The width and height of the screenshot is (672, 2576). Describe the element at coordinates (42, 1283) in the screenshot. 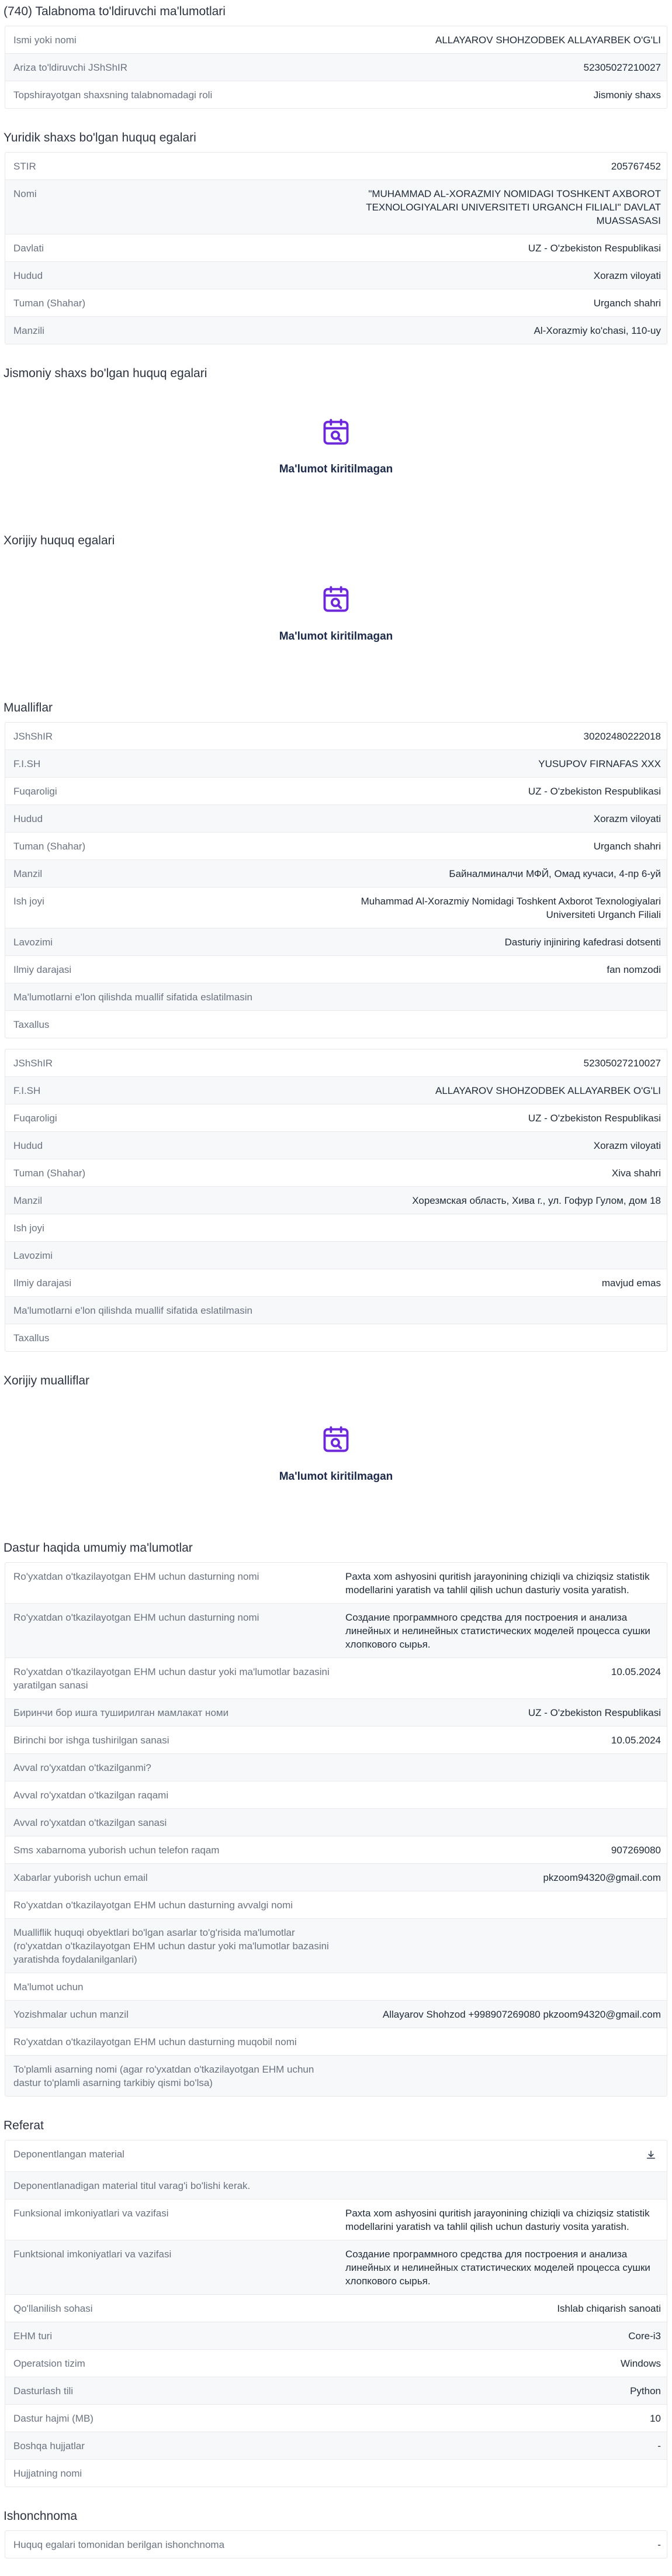

I see `row-label: Ilmiy darajasi` at that location.